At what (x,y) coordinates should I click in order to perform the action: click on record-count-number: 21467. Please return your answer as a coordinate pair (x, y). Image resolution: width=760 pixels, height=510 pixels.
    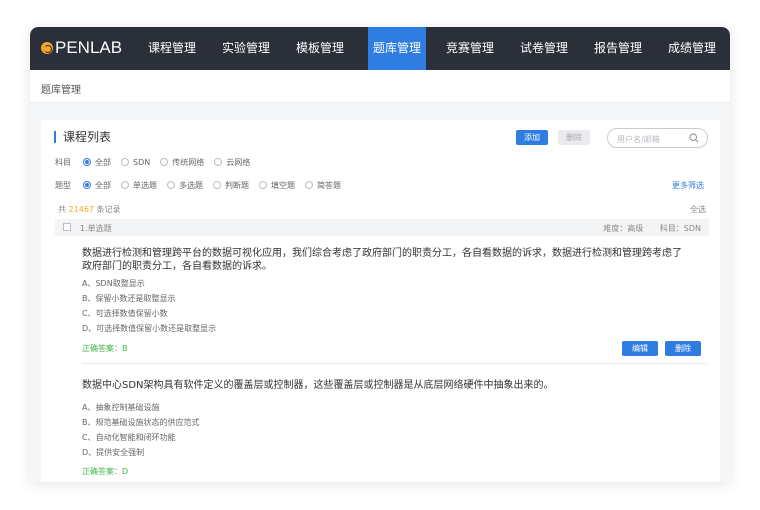
    Looking at the image, I should click on (81, 209).